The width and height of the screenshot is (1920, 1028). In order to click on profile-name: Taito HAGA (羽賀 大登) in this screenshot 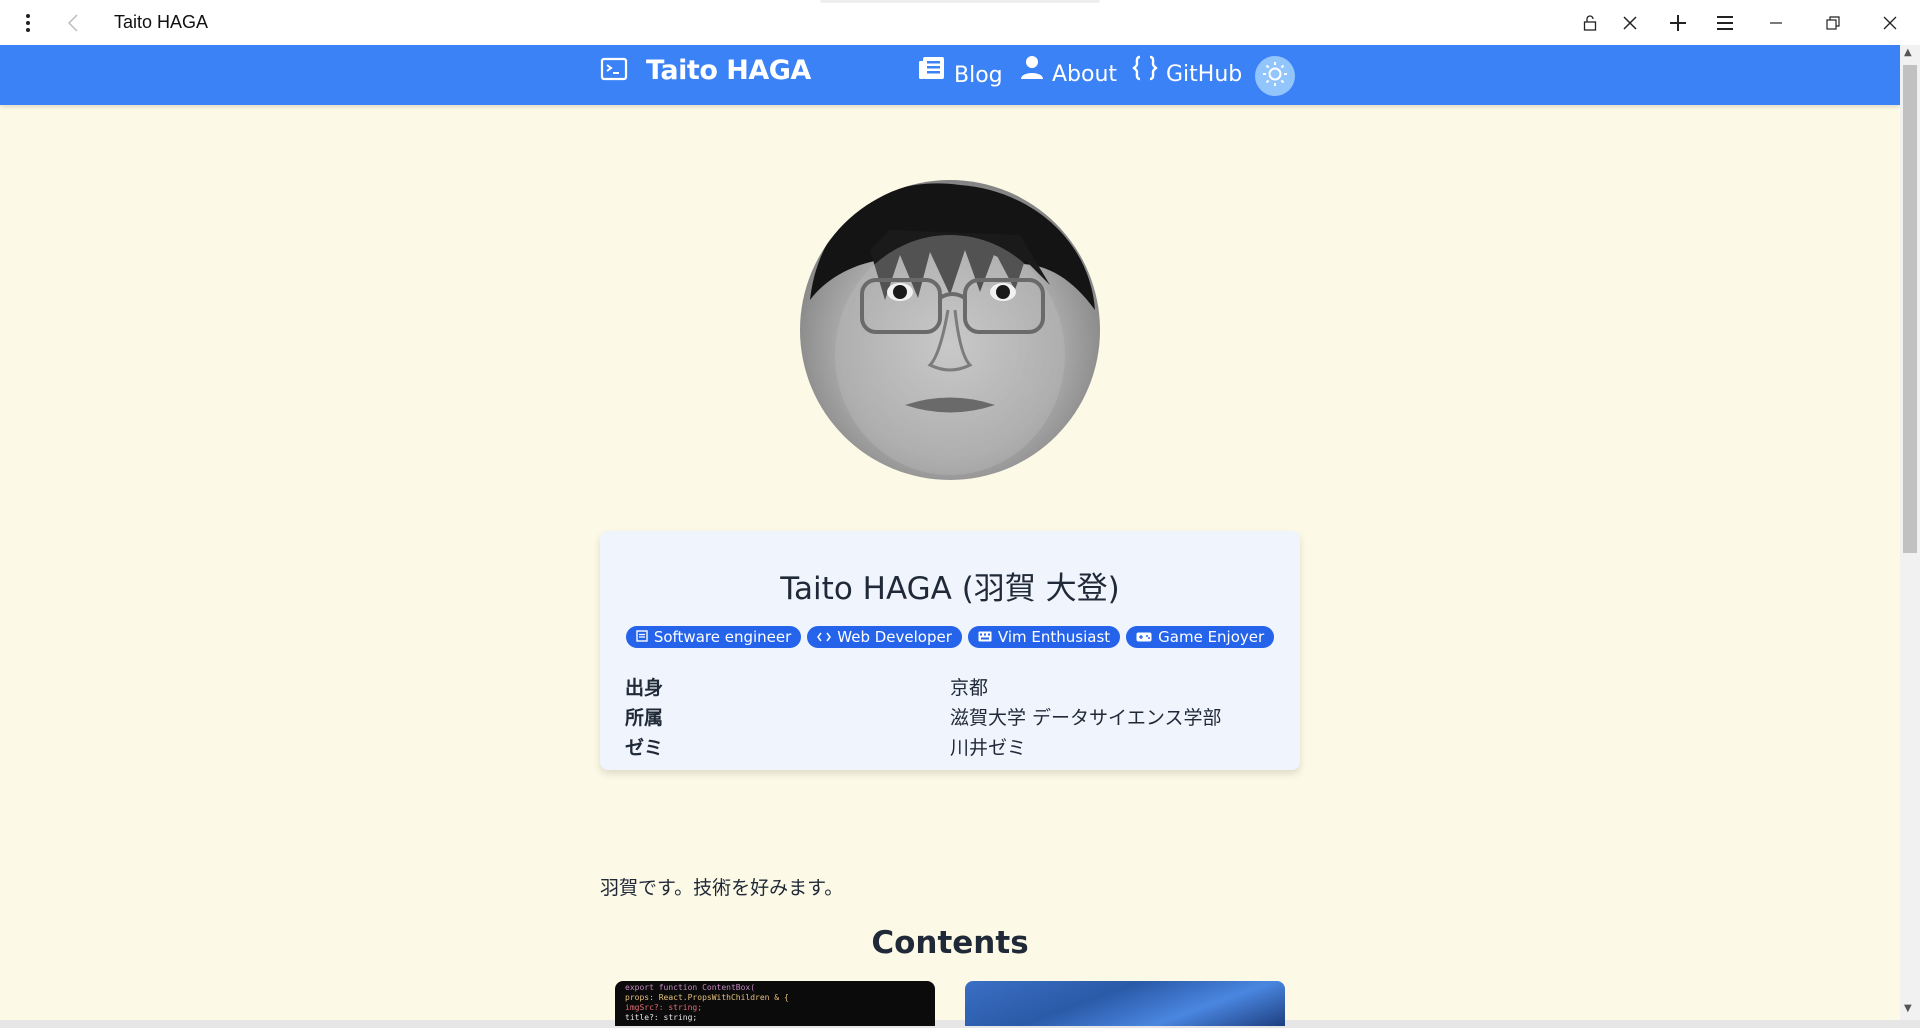, I will do `click(950, 589)`.